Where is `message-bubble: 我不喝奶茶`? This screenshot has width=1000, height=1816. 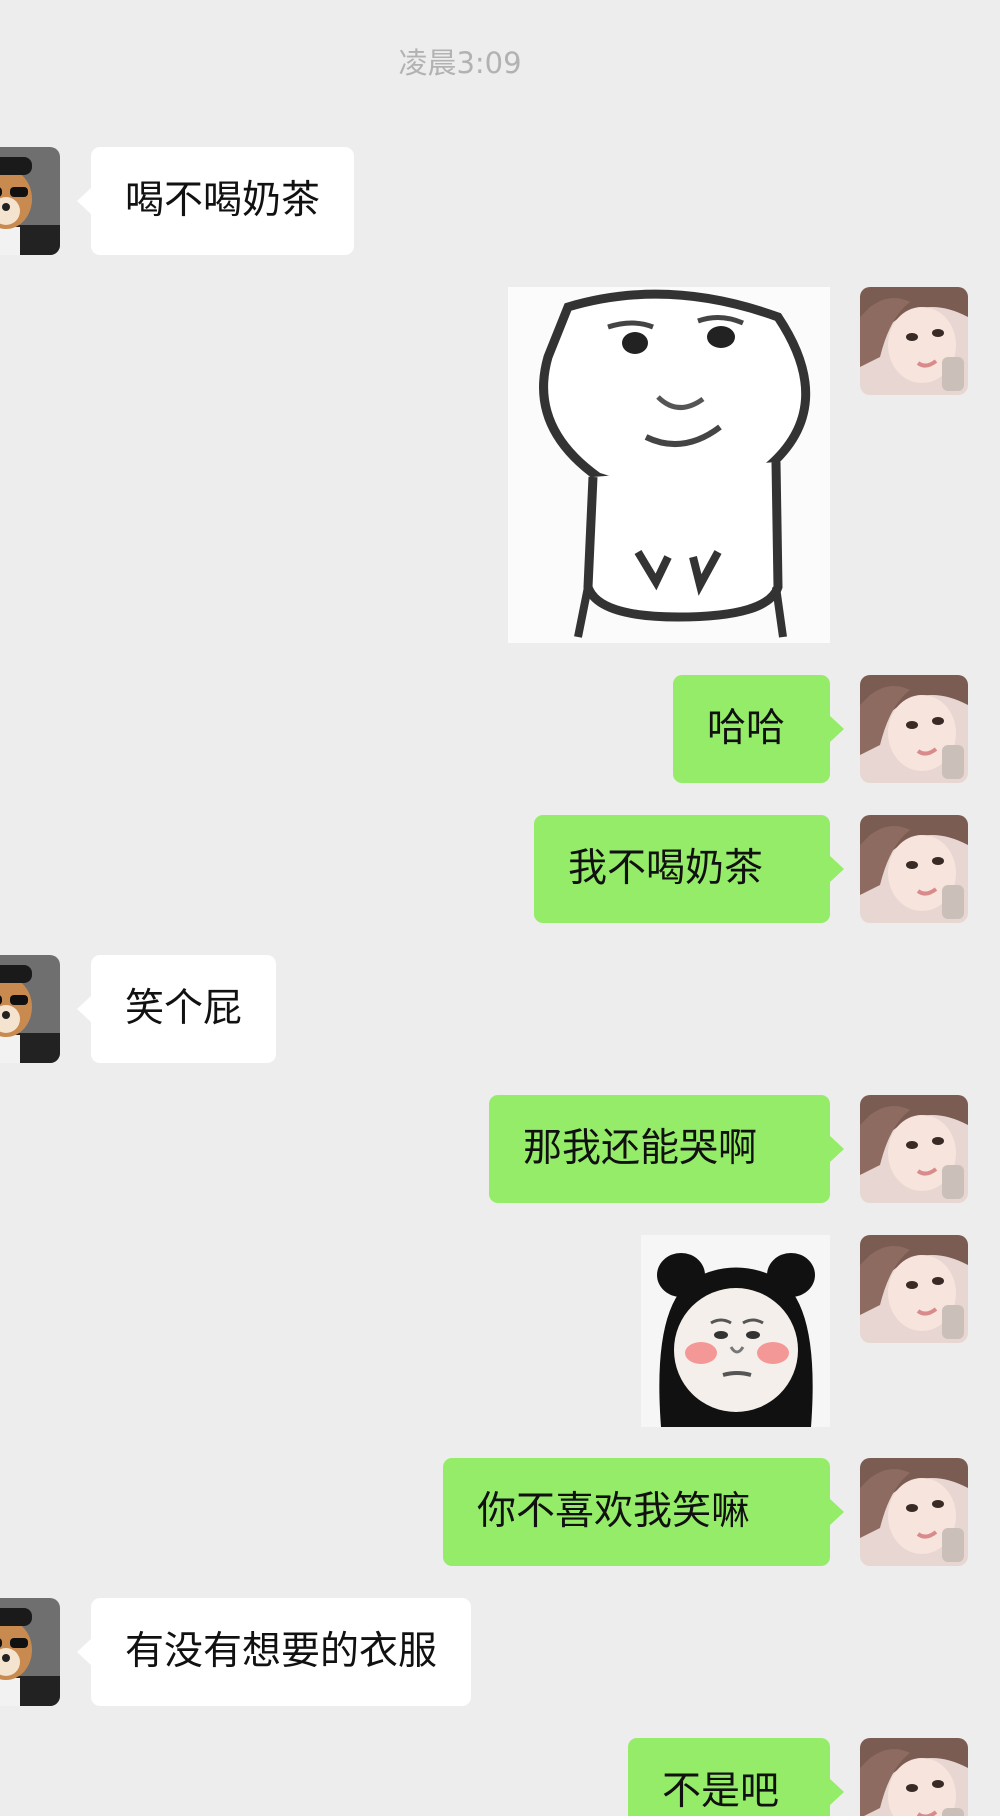 message-bubble: 我不喝奶茶 is located at coordinates (689, 869).